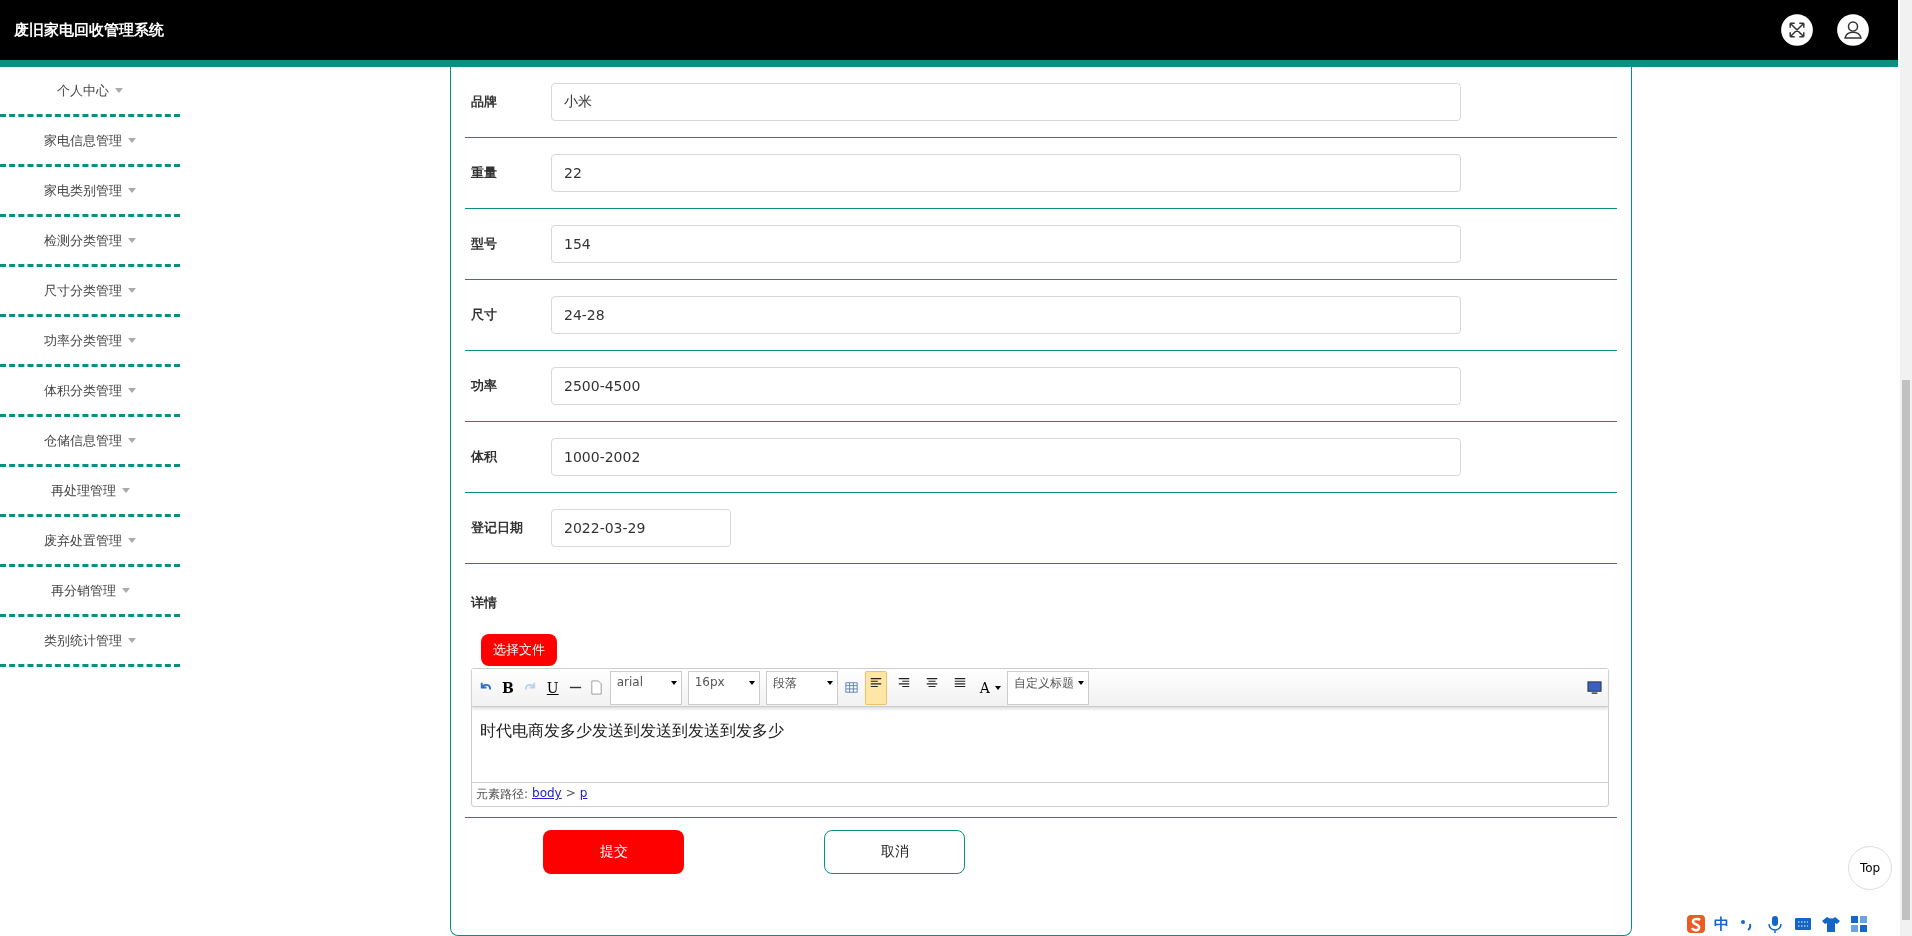 The image size is (1912, 936). What do you see at coordinates (484, 603) in the screenshot?
I see `field-label: 详情` at bounding box center [484, 603].